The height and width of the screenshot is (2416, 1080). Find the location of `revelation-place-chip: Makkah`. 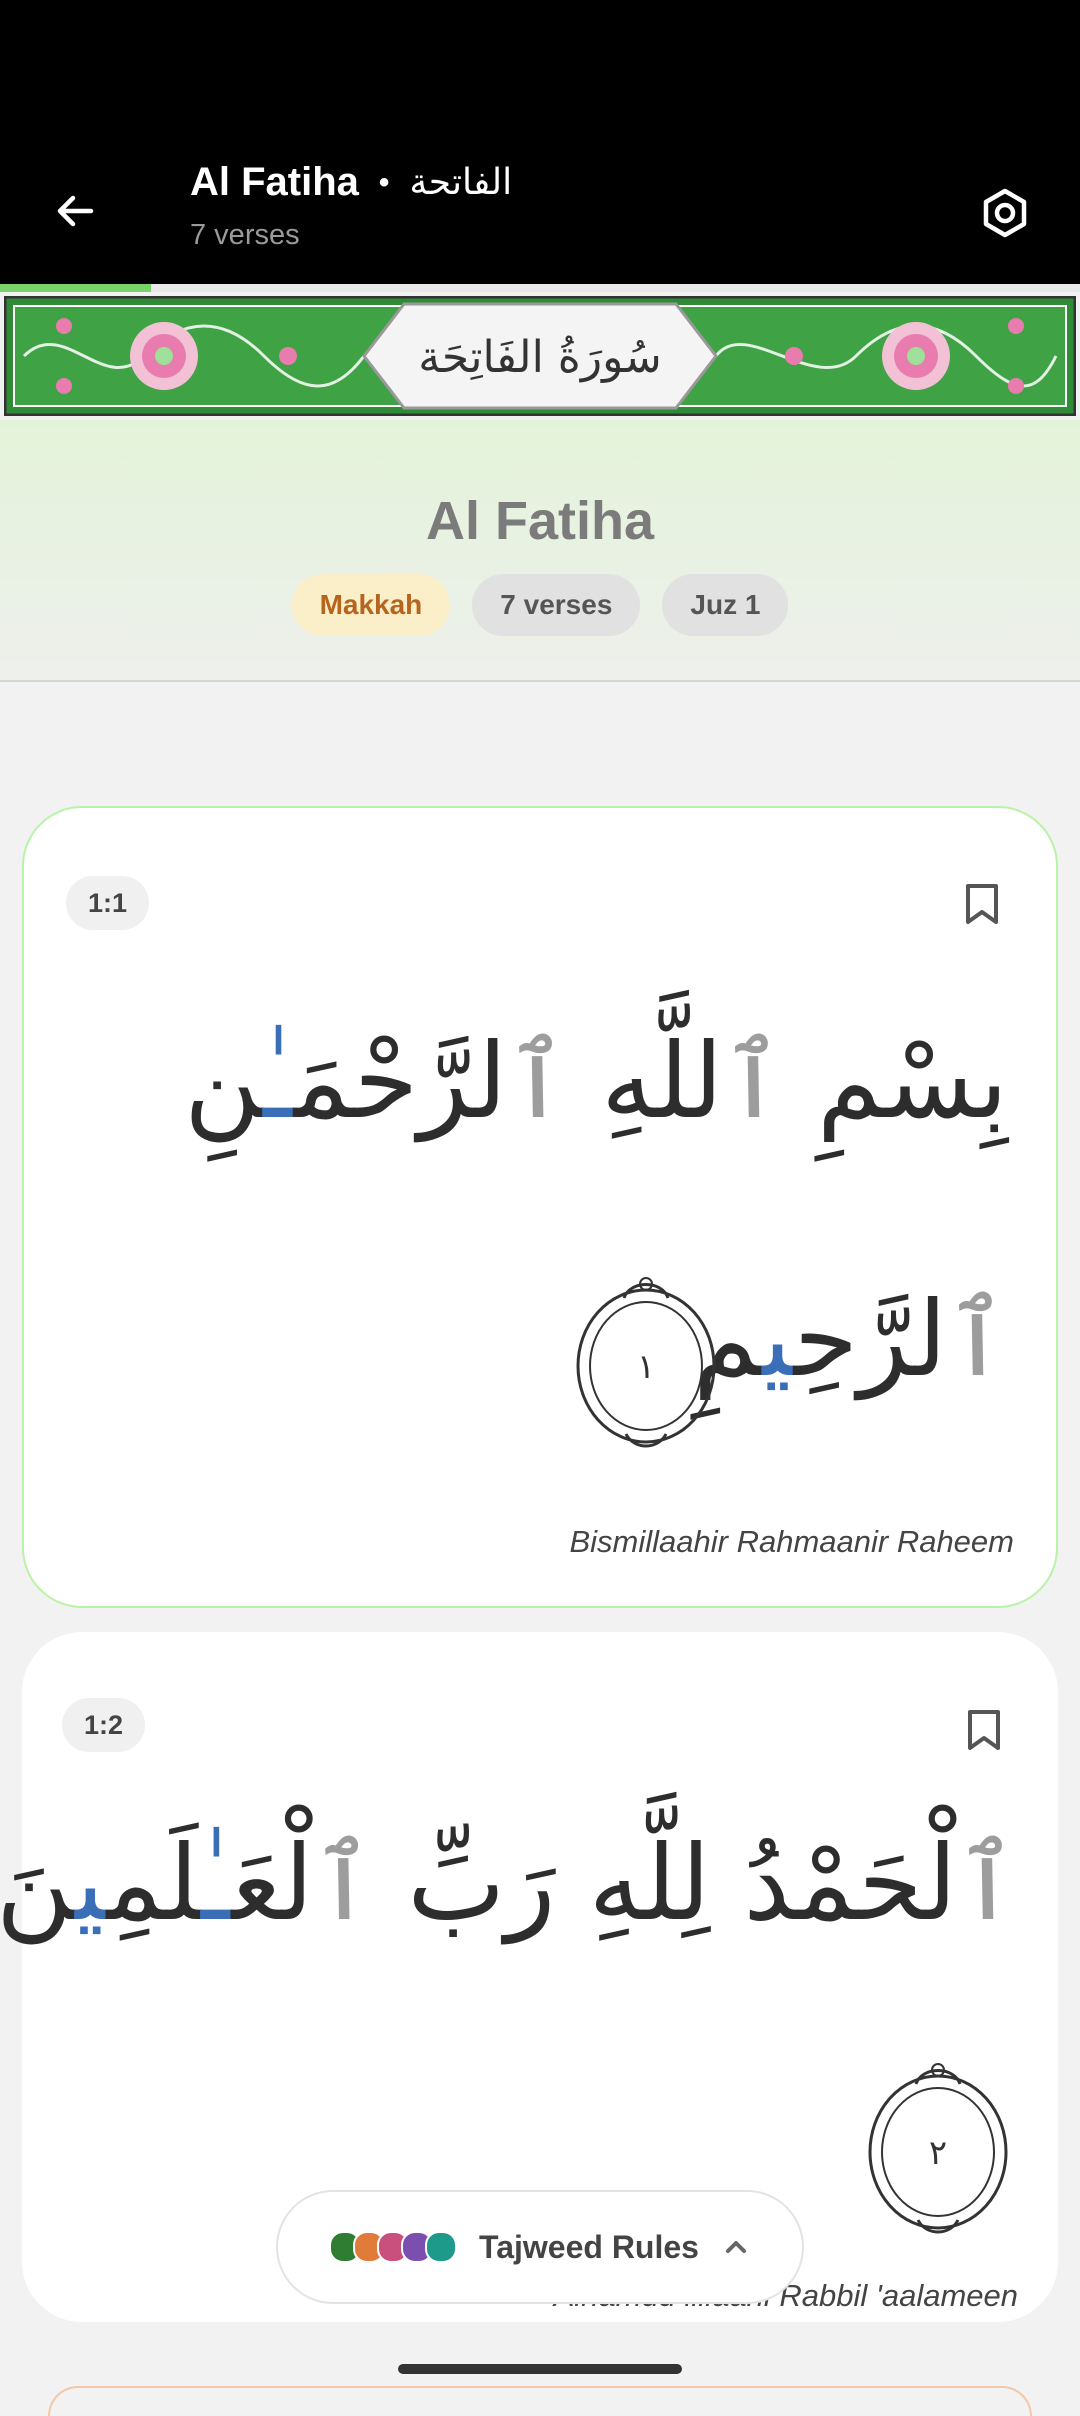

revelation-place-chip: Makkah is located at coordinates (371, 605).